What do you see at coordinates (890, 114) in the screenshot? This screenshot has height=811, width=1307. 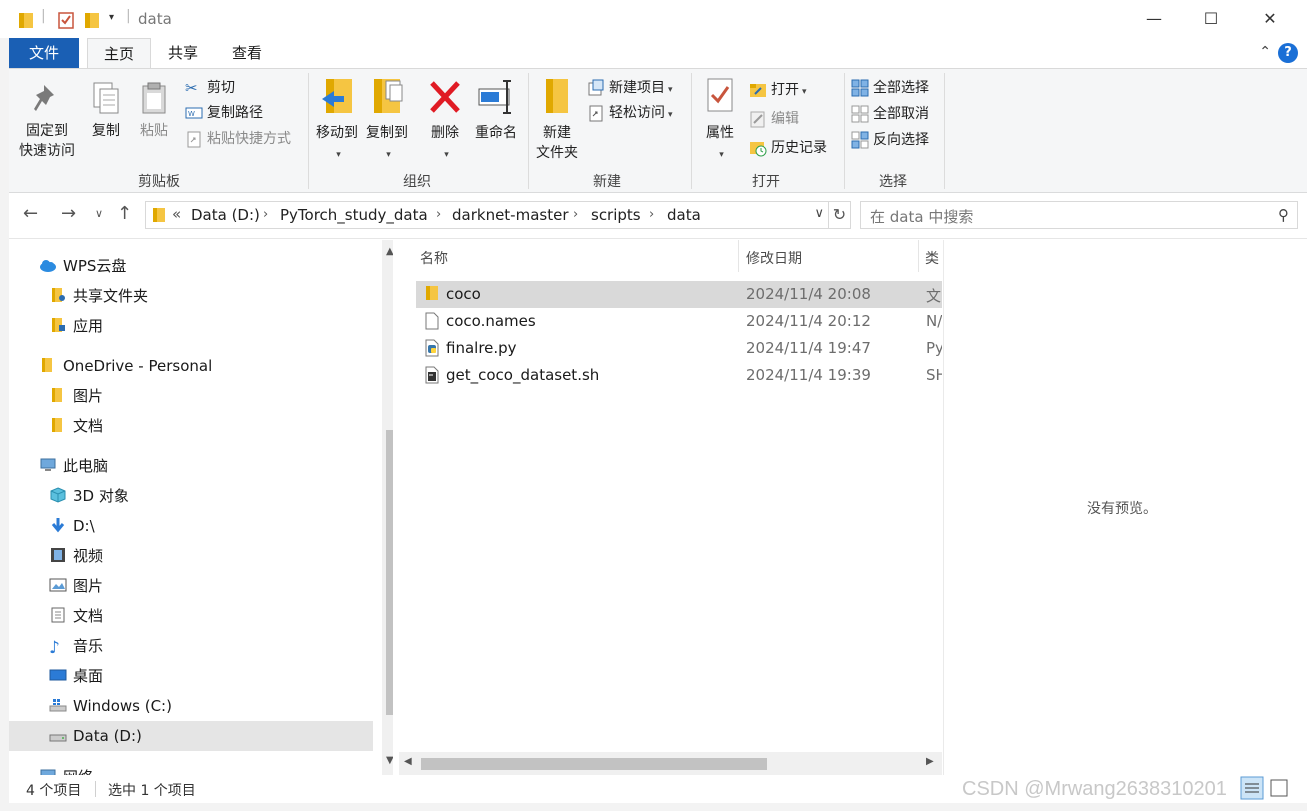 I see `select-none-button: 全部取消` at bounding box center [890, 114].